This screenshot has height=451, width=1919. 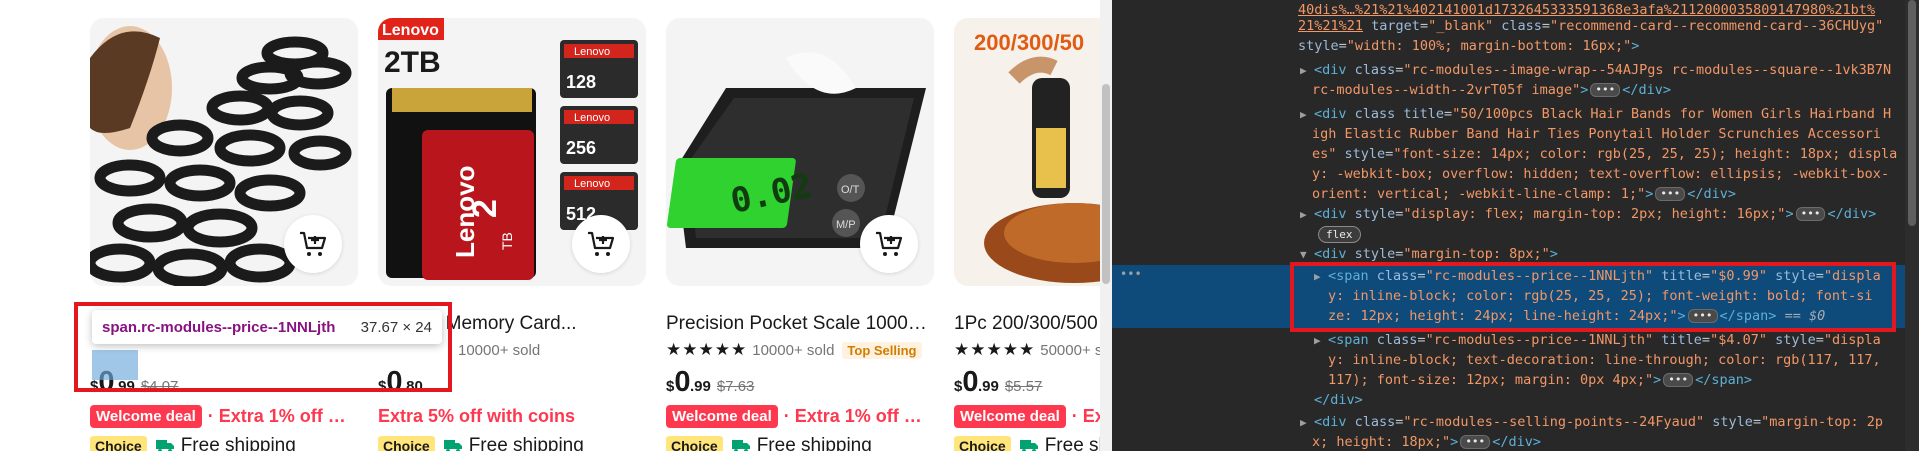 What do you see at coordinates (1131, 274) in the screenshot?
I see `more-options-icon: •••` at bounding box center [1131, 274].